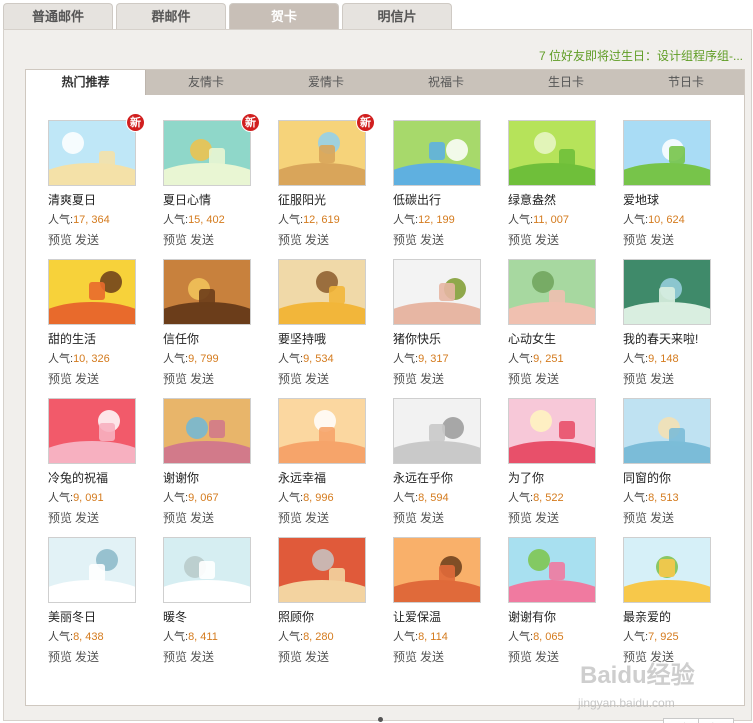 This screenshot has height=723, width=753. What do you see at coordinates (716, 721) in the screenshot?
I see `next-page-button: ▶` at bounding box center [716, 721].